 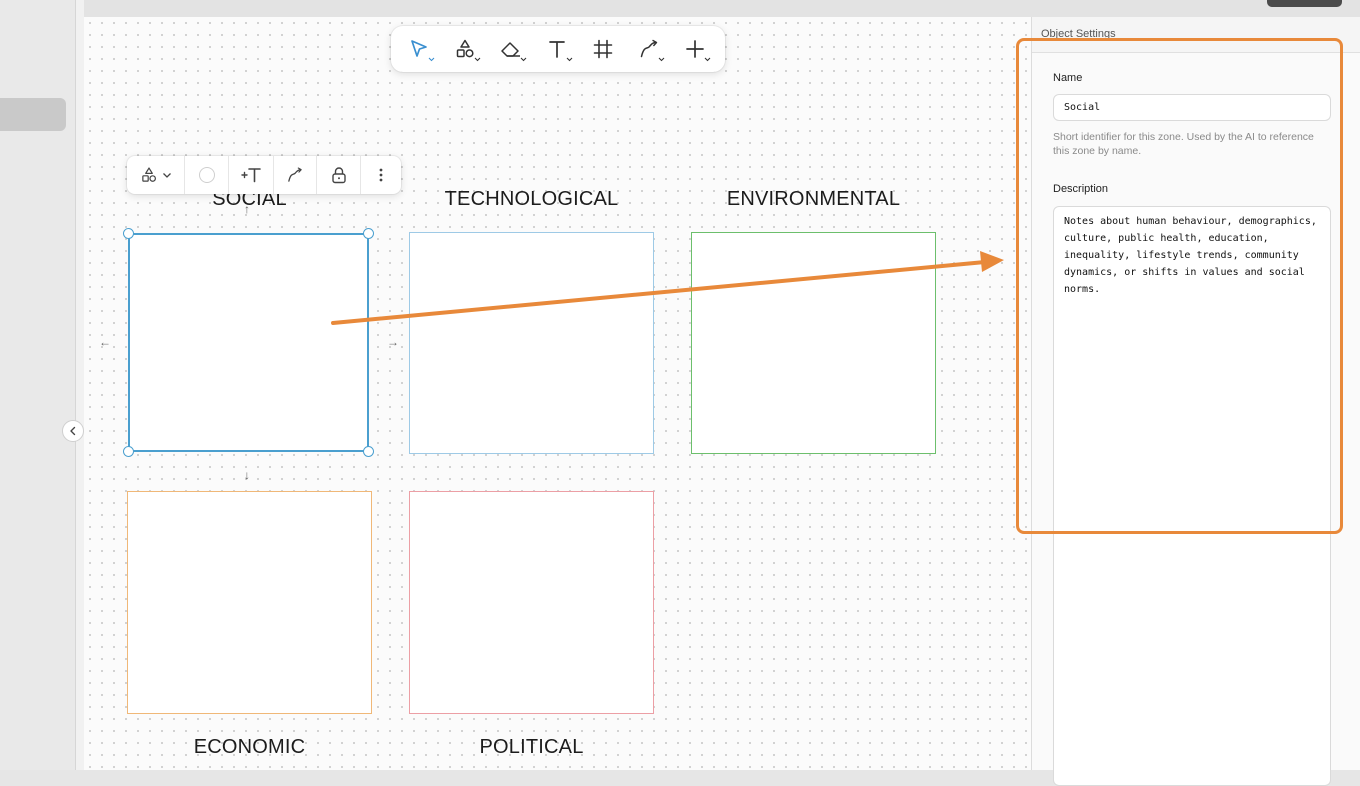 I want to click on description-label: Description, so click(x=1081, y=189).